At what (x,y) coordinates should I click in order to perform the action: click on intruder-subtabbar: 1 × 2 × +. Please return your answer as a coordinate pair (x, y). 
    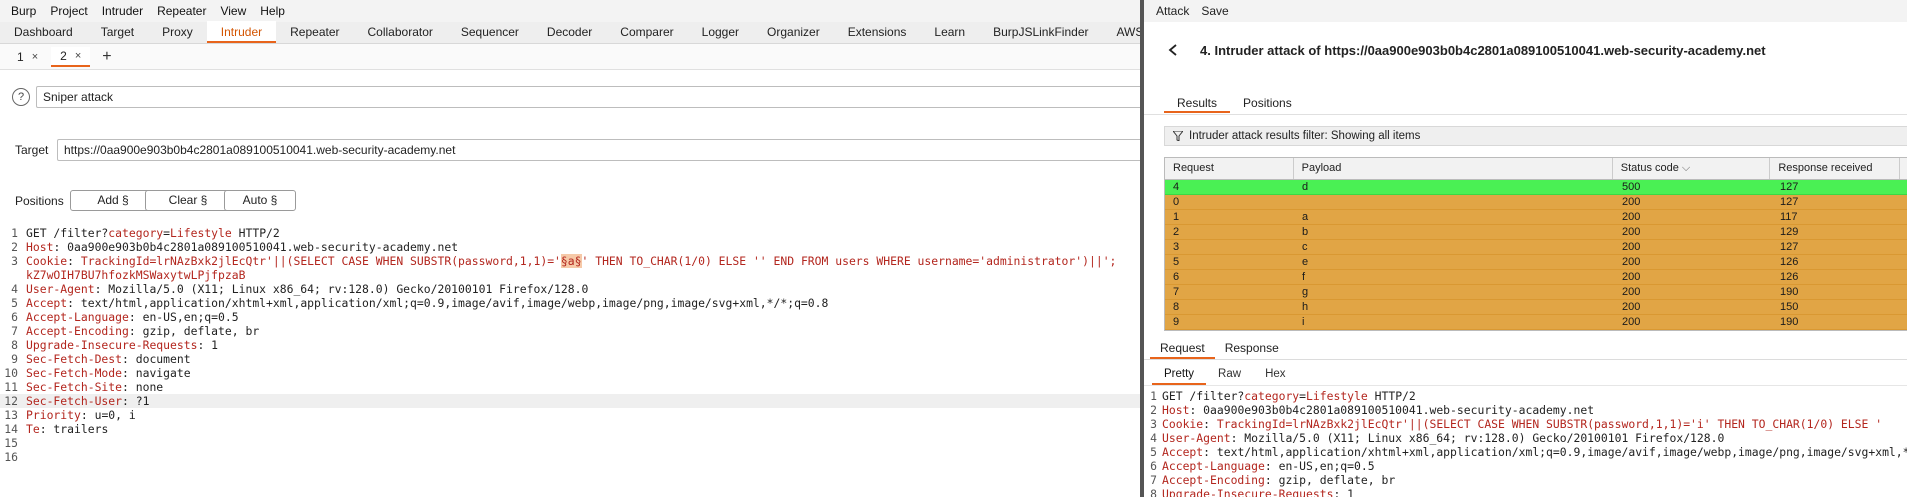
    Looking at the image, I should click on (570, 57).